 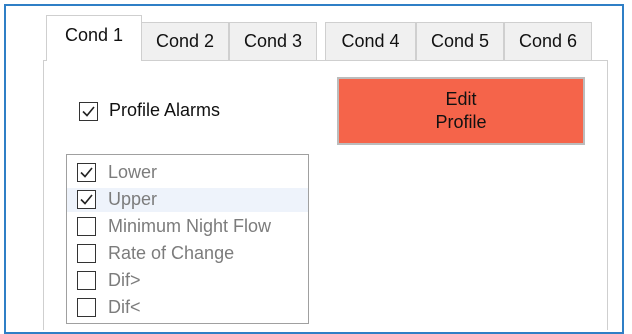 I want to click on tab-cond-4: Cond 4, so click(x=370, y=41).